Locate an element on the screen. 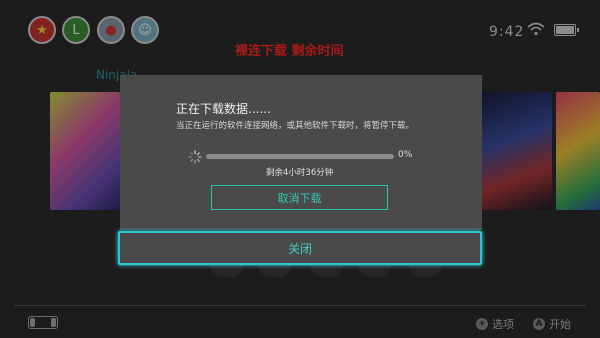  download-percent: 0% is located at coordinates (405, 155).